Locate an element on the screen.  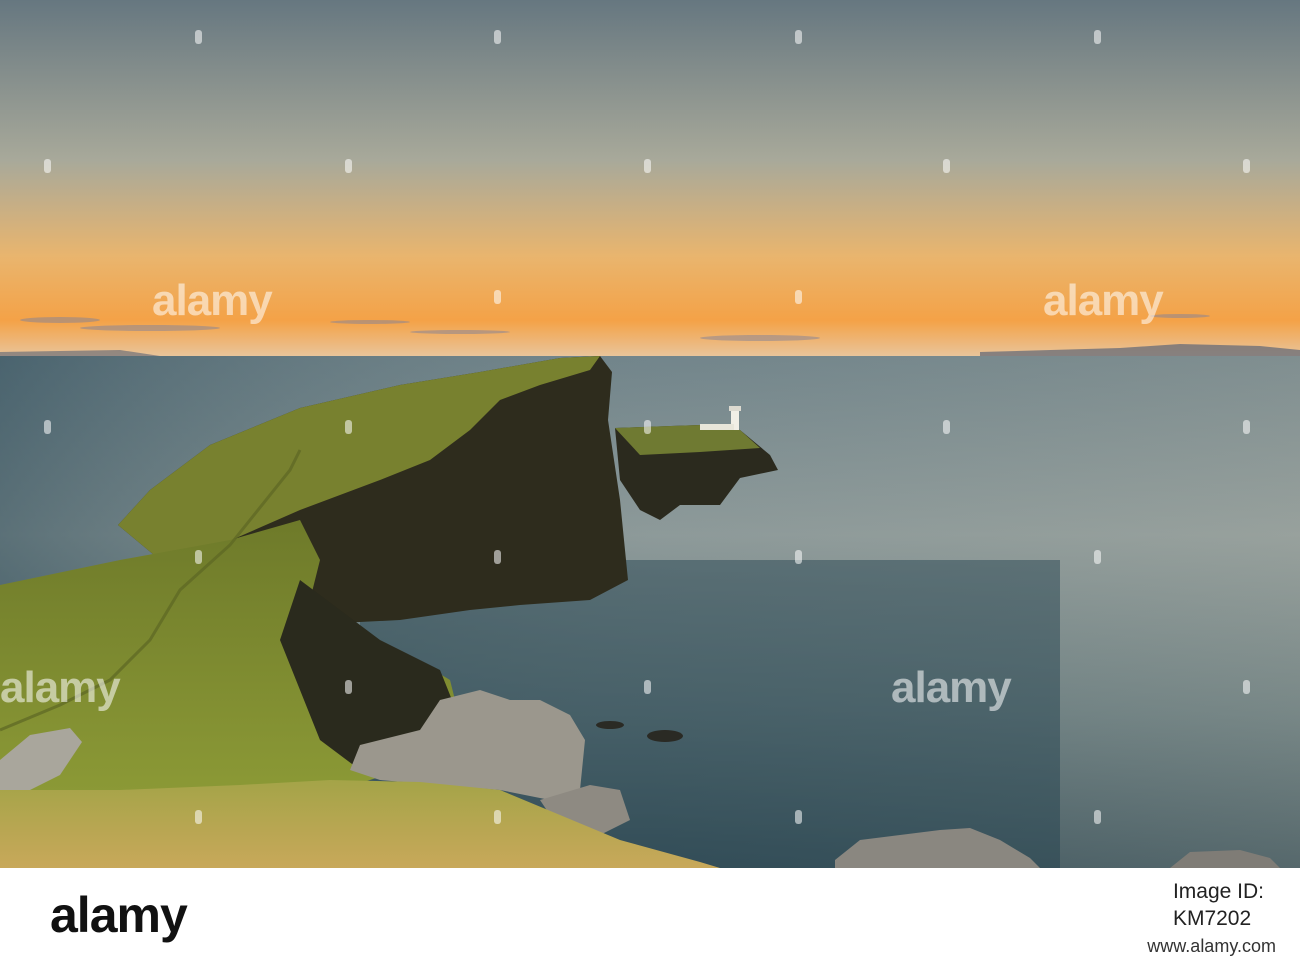
alamy-logo: alamy is located at coordinates (119, 915).